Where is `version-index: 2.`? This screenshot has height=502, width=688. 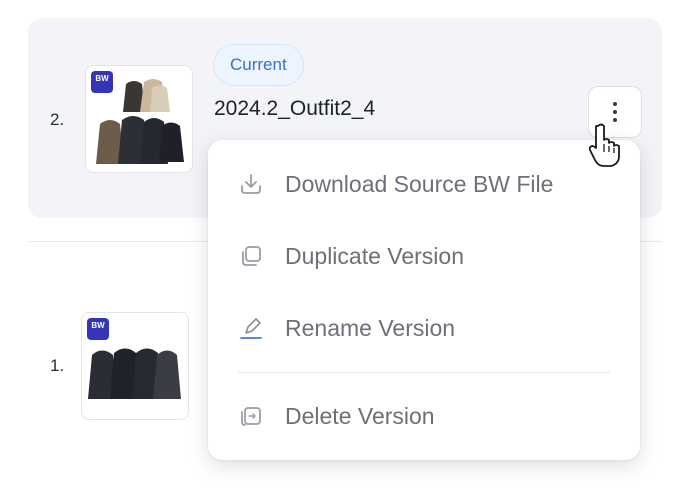
version-index: 2. is located at coordinates (57, 119).